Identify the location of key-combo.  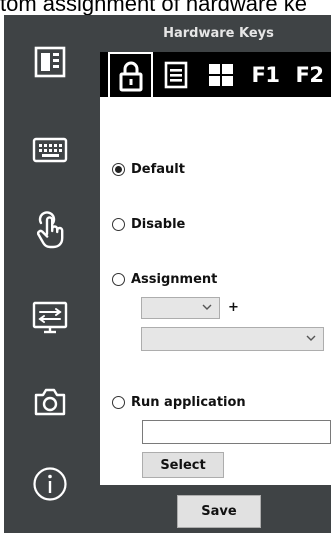
(232, 339).